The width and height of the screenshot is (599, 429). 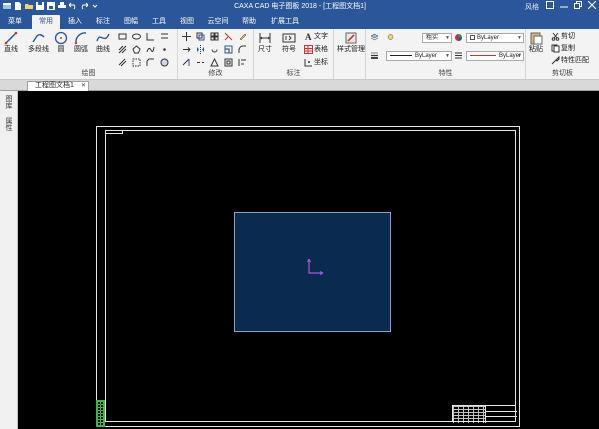 I want to click on lineweight-dropdown: ByLayer ▼, so click(x=495, y=56).